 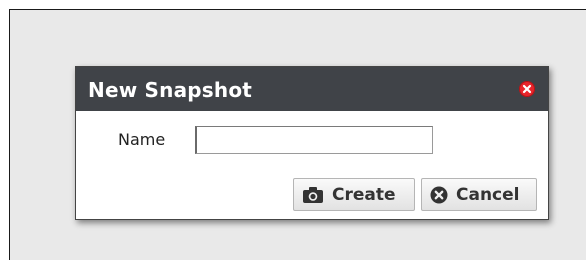 What do you see at coordinates (364, 194) in the screenshot?
I see `create-button-label: Create` at bounding box center [364, 194].